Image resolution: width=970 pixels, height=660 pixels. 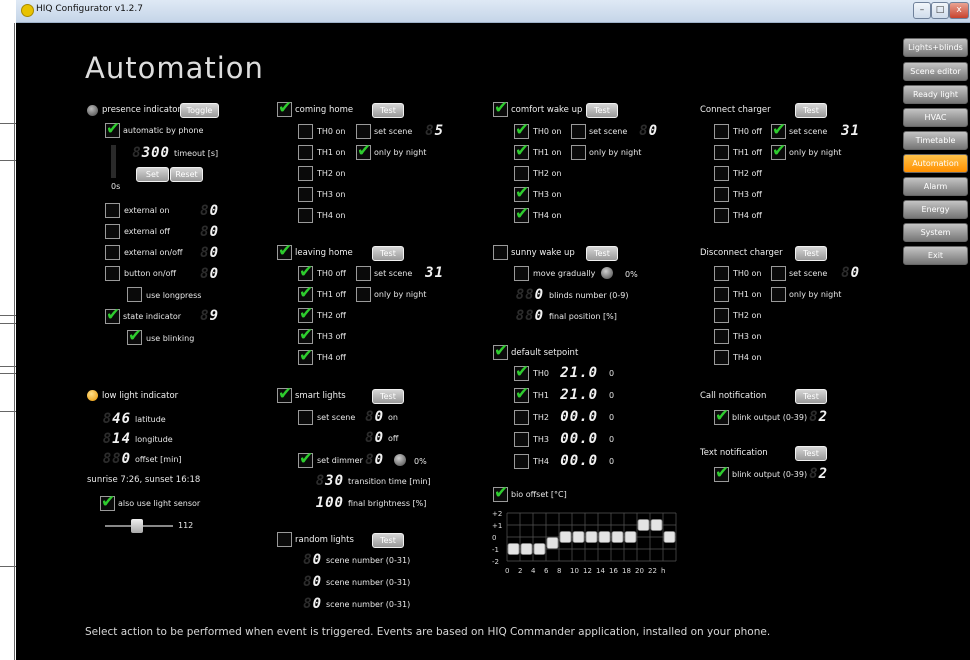 What do you see at coordinates (388, 253) in the screenshot?
I see `leaving-home-test-button: Test` at bounding box center [388, 253].